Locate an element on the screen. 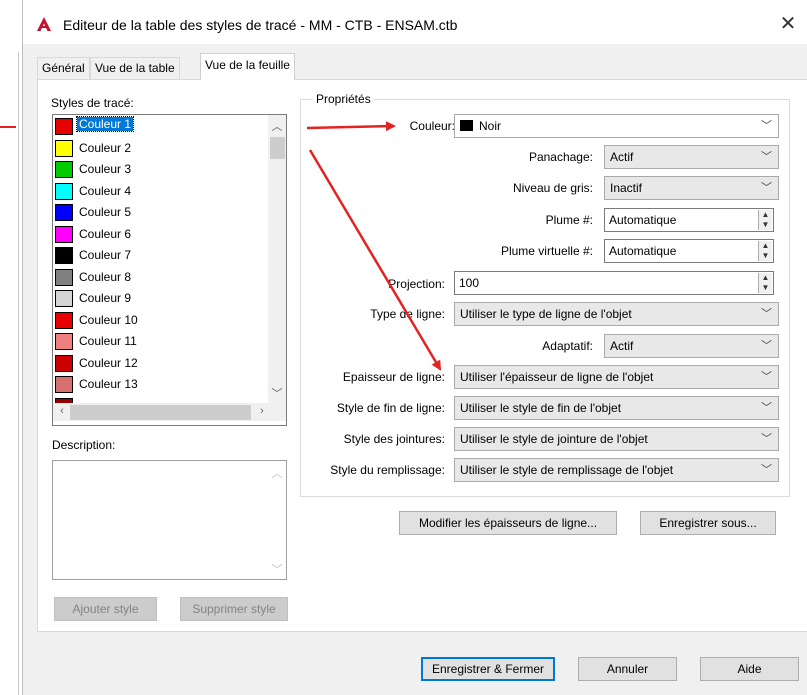  pen-number-value: Automatique is located at coordinates (643, 220).